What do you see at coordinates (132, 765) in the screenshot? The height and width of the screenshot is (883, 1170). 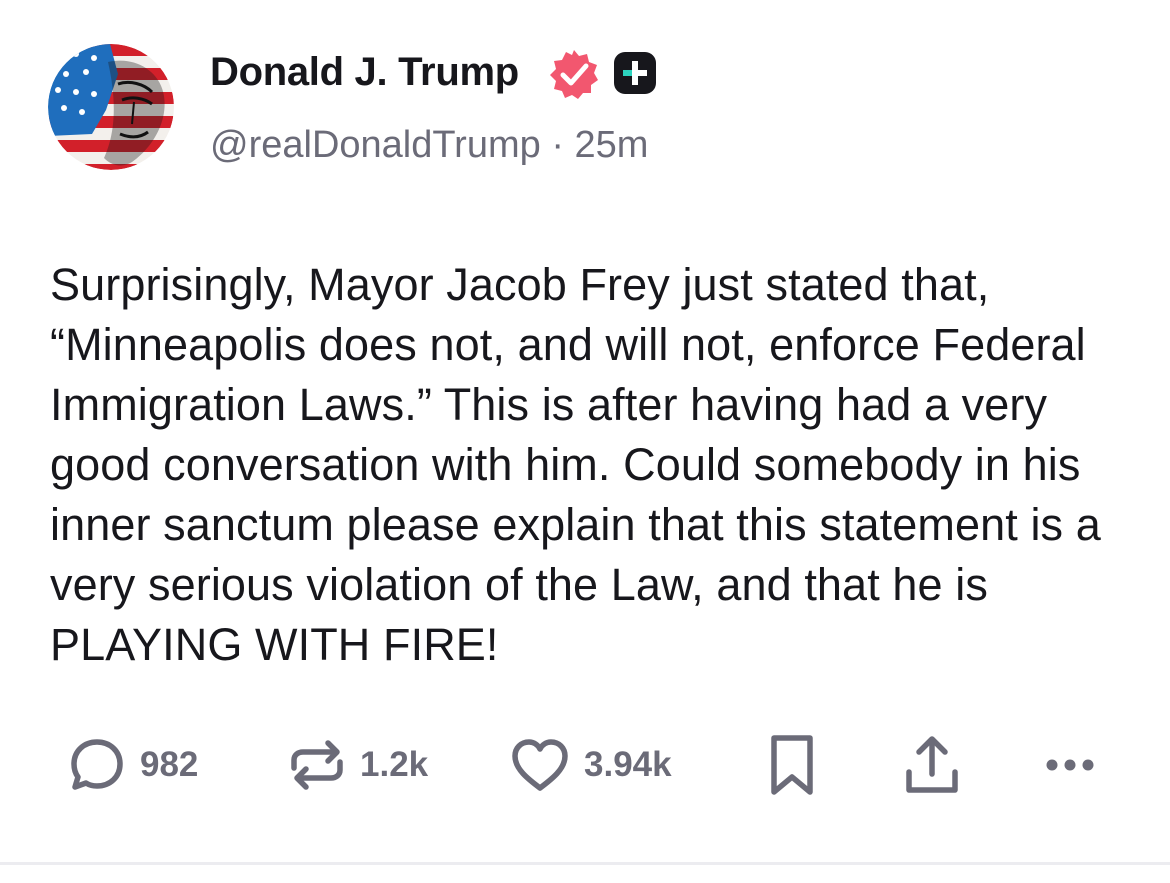 I see `reply-button: 982` at bounding box center [132, 765].